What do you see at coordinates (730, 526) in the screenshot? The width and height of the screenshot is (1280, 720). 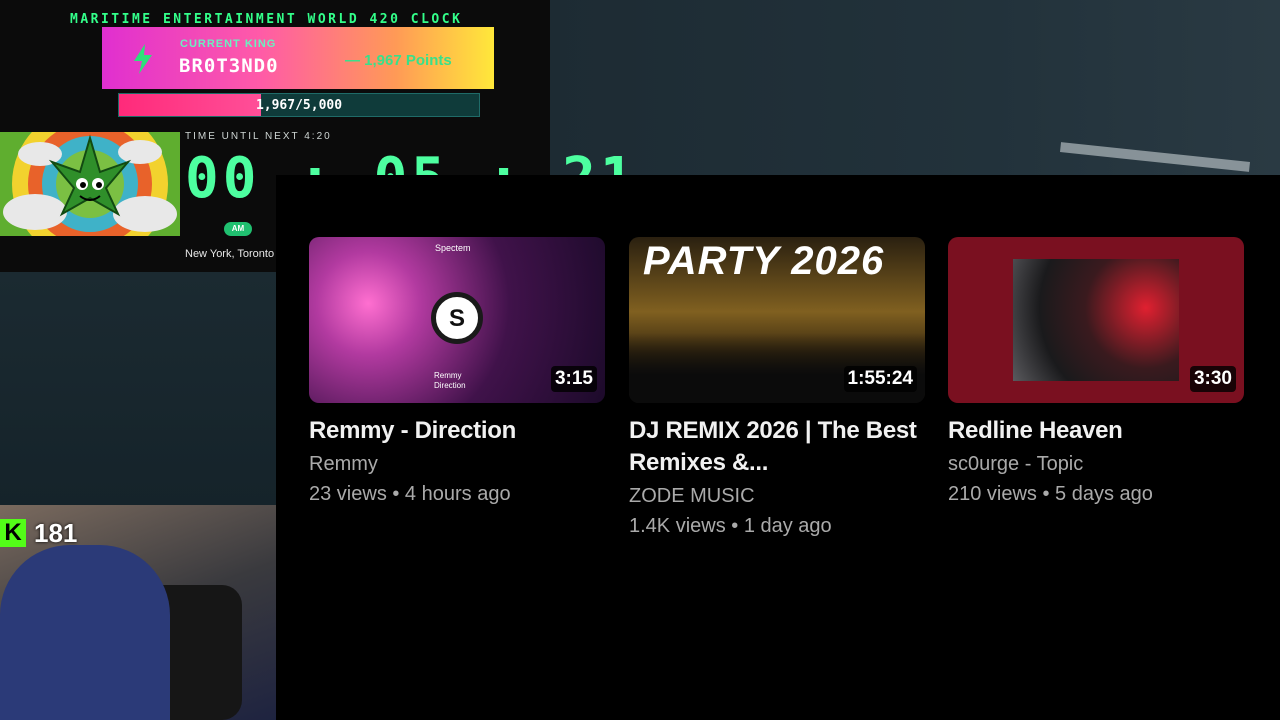 I see `video-meta: 1.4K views • 1 day ago` at bounding box center [730, 526].